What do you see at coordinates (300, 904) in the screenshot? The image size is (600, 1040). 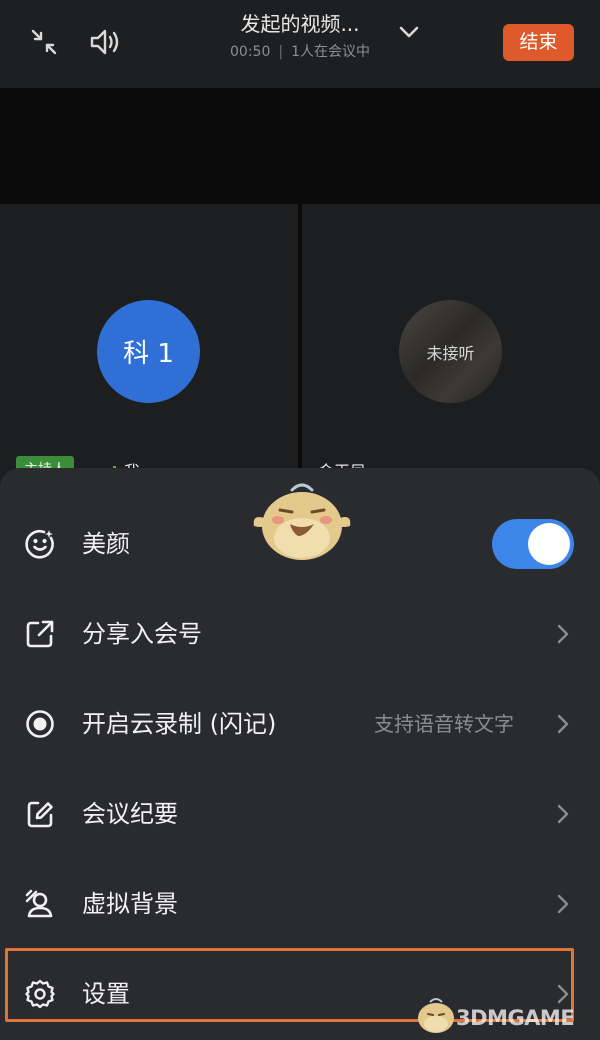 I see `menu-item-virtual-background: 虚拟背景` at bounding box center [300, 904].